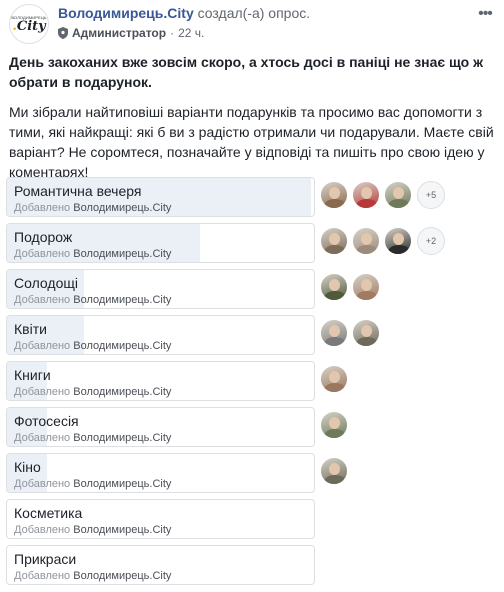 The height and width of the screenshot is (592, 504). I want to click on poll-option-label: Романтична вечеря, so click(78, 191).